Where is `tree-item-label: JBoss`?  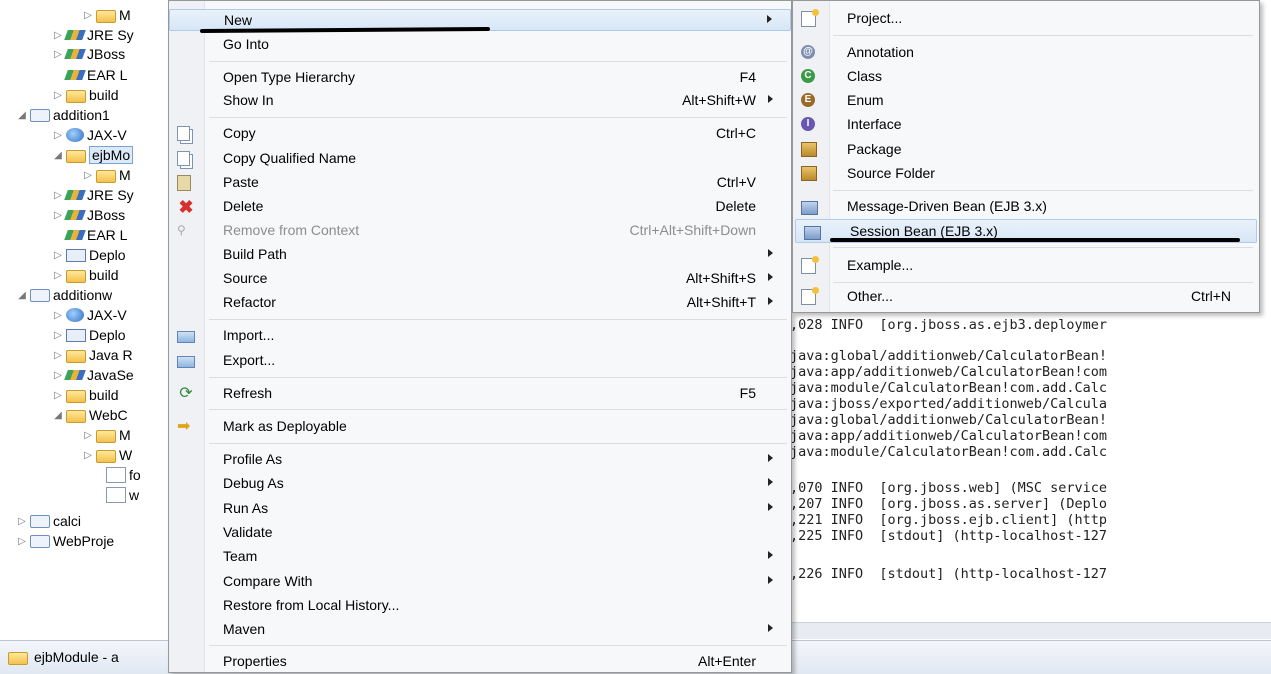
tree-item-label: JBoss is located at coordinates (106, 54).